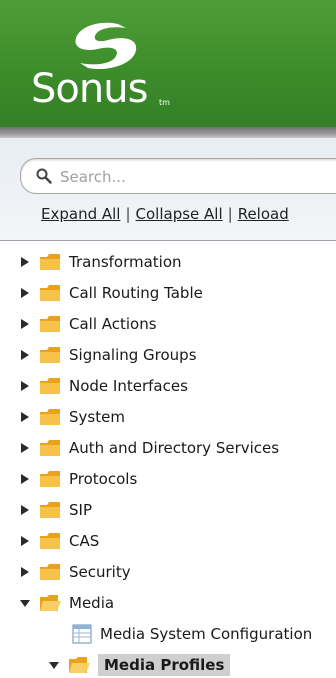 The image size is (336, 678). What do you see at coordinates (97, 417) in the screenshot?
I see `tree-item-label: System` at bounding box center [97, 417].